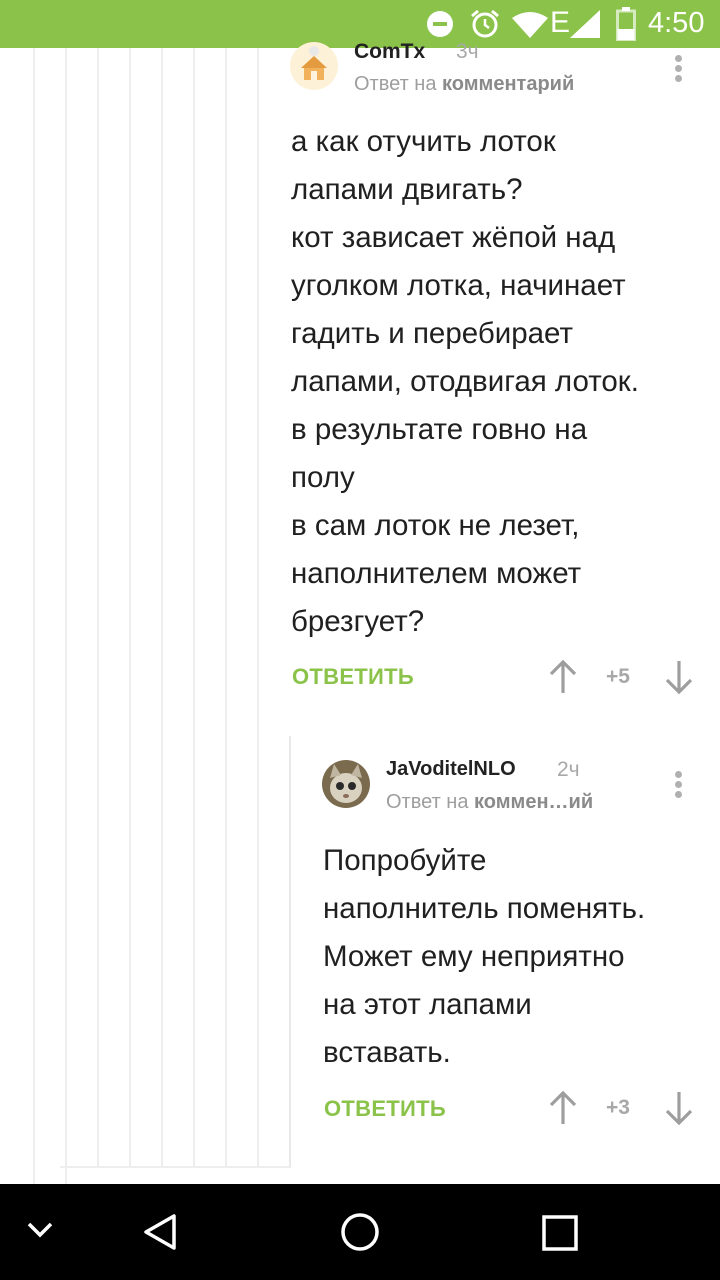 The height and width of the screenshot is (1280, 720). What do you see at coordinates (40, 1230) in the screenshot?
I see `hide-keyboard-icon` at bounding box center [40, 1230].